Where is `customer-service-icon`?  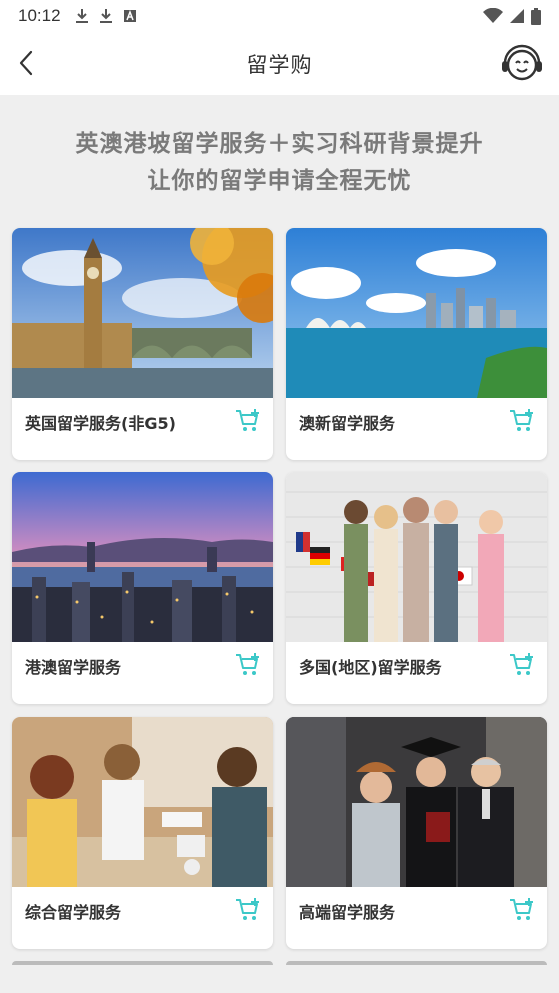
customer-service-icon is located at coordinates (522, 62).